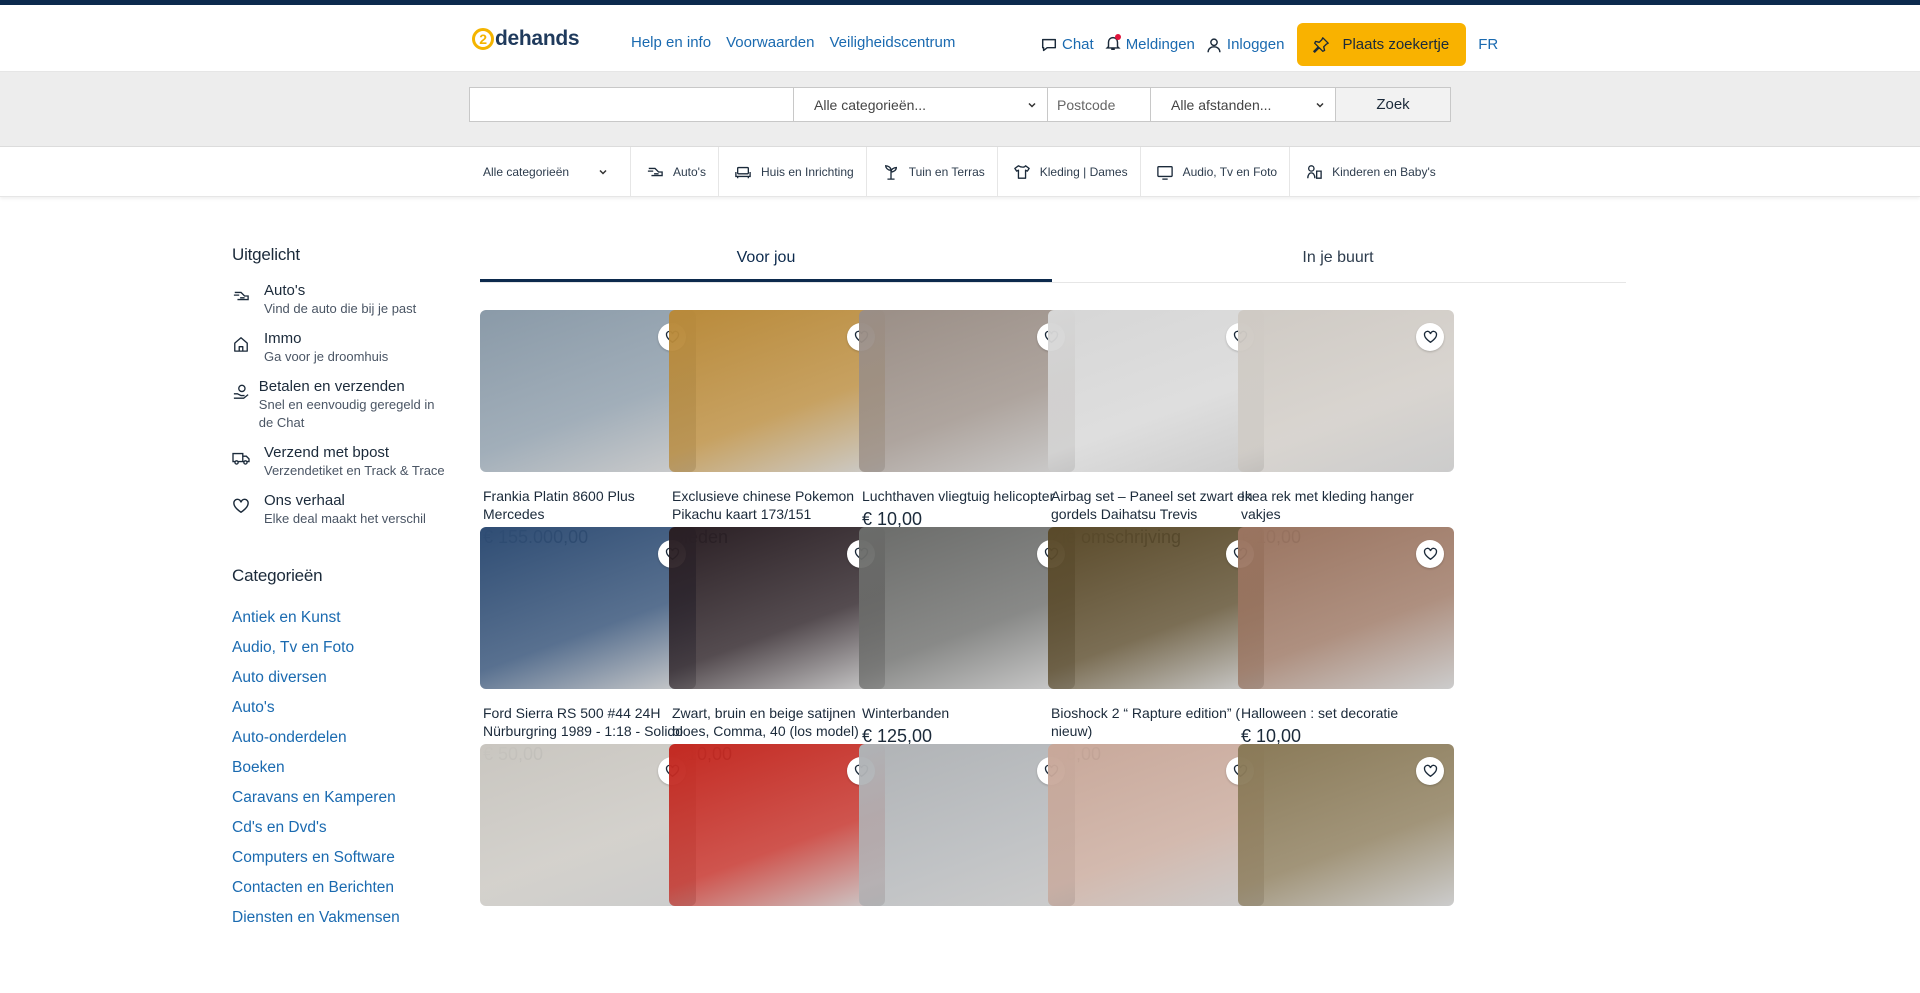 The height and width of the screenshot is (993, 1920). I want to click on listing-card: Luchthaven vliegtuig helicopter € 10,00, so click(967, 420).